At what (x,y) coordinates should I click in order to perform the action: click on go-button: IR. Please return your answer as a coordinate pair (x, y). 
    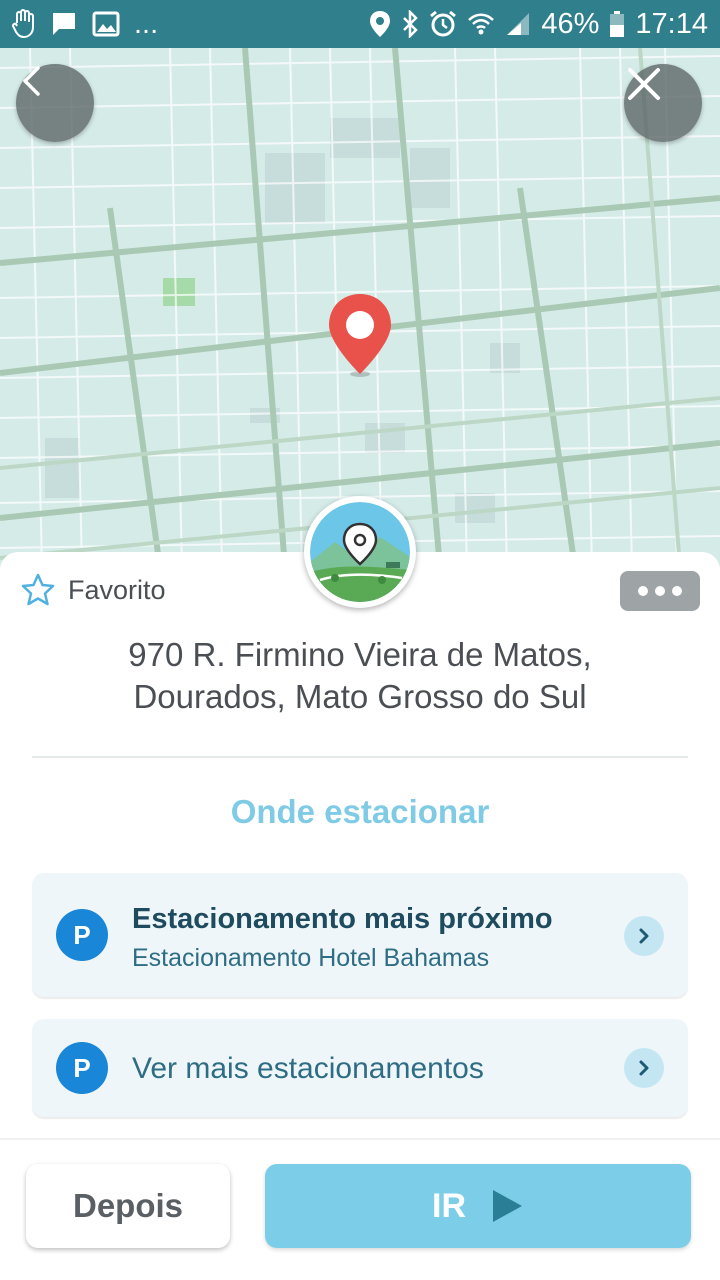
    Looking at the image, I should click on (478, 1206).